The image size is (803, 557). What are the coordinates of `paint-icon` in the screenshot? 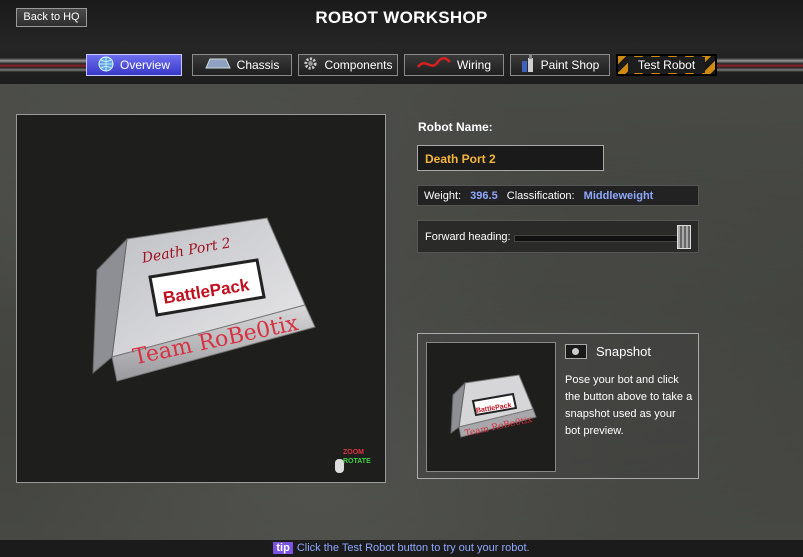 It's located at (528, 65).